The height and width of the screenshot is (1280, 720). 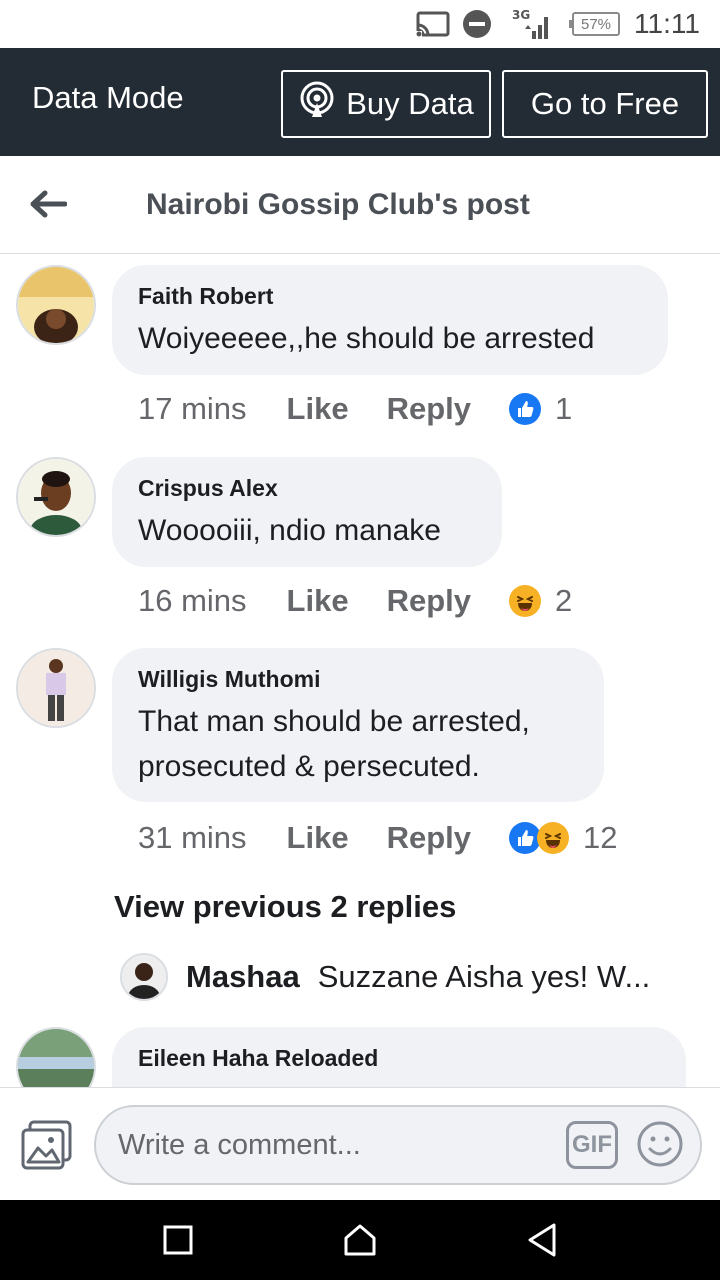 I want to click on reactions: 1, so click(x=540, y=409).